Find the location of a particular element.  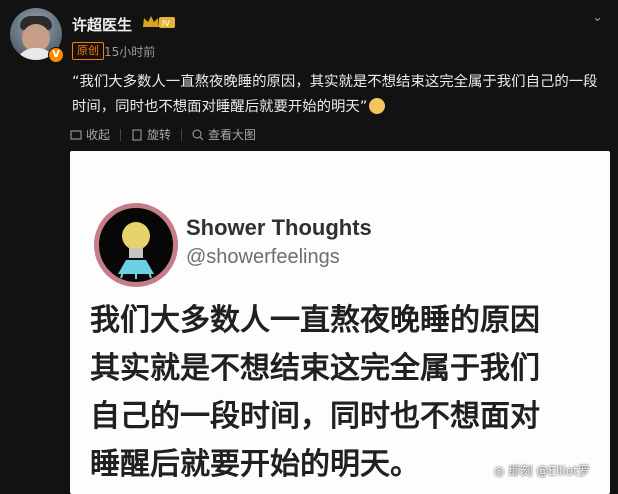

account-name: Shower Thoughts is located at coordinates (279, 227).